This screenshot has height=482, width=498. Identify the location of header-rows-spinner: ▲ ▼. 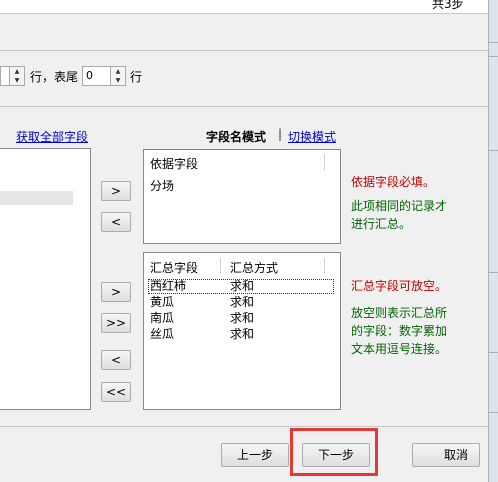
(12, 76).